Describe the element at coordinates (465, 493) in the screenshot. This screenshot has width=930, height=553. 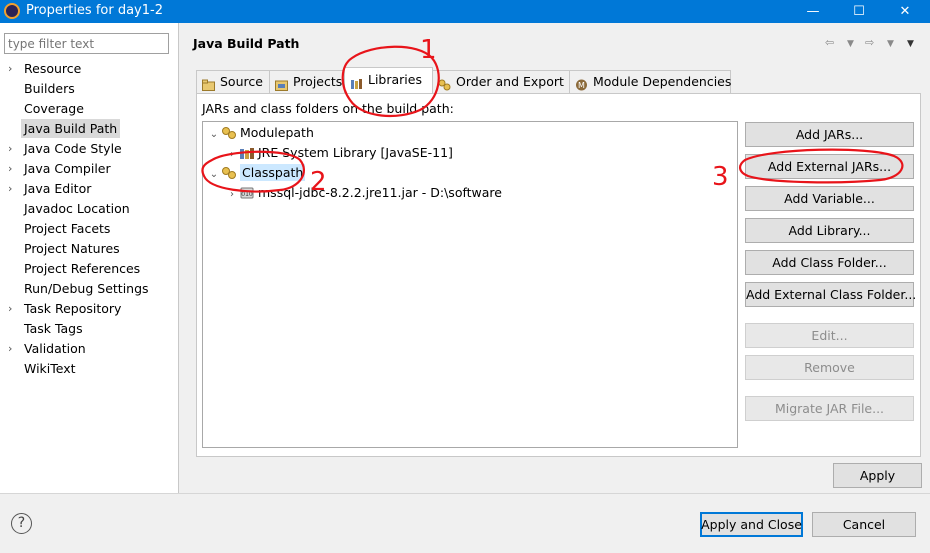
I see `footer-divider` at that location.